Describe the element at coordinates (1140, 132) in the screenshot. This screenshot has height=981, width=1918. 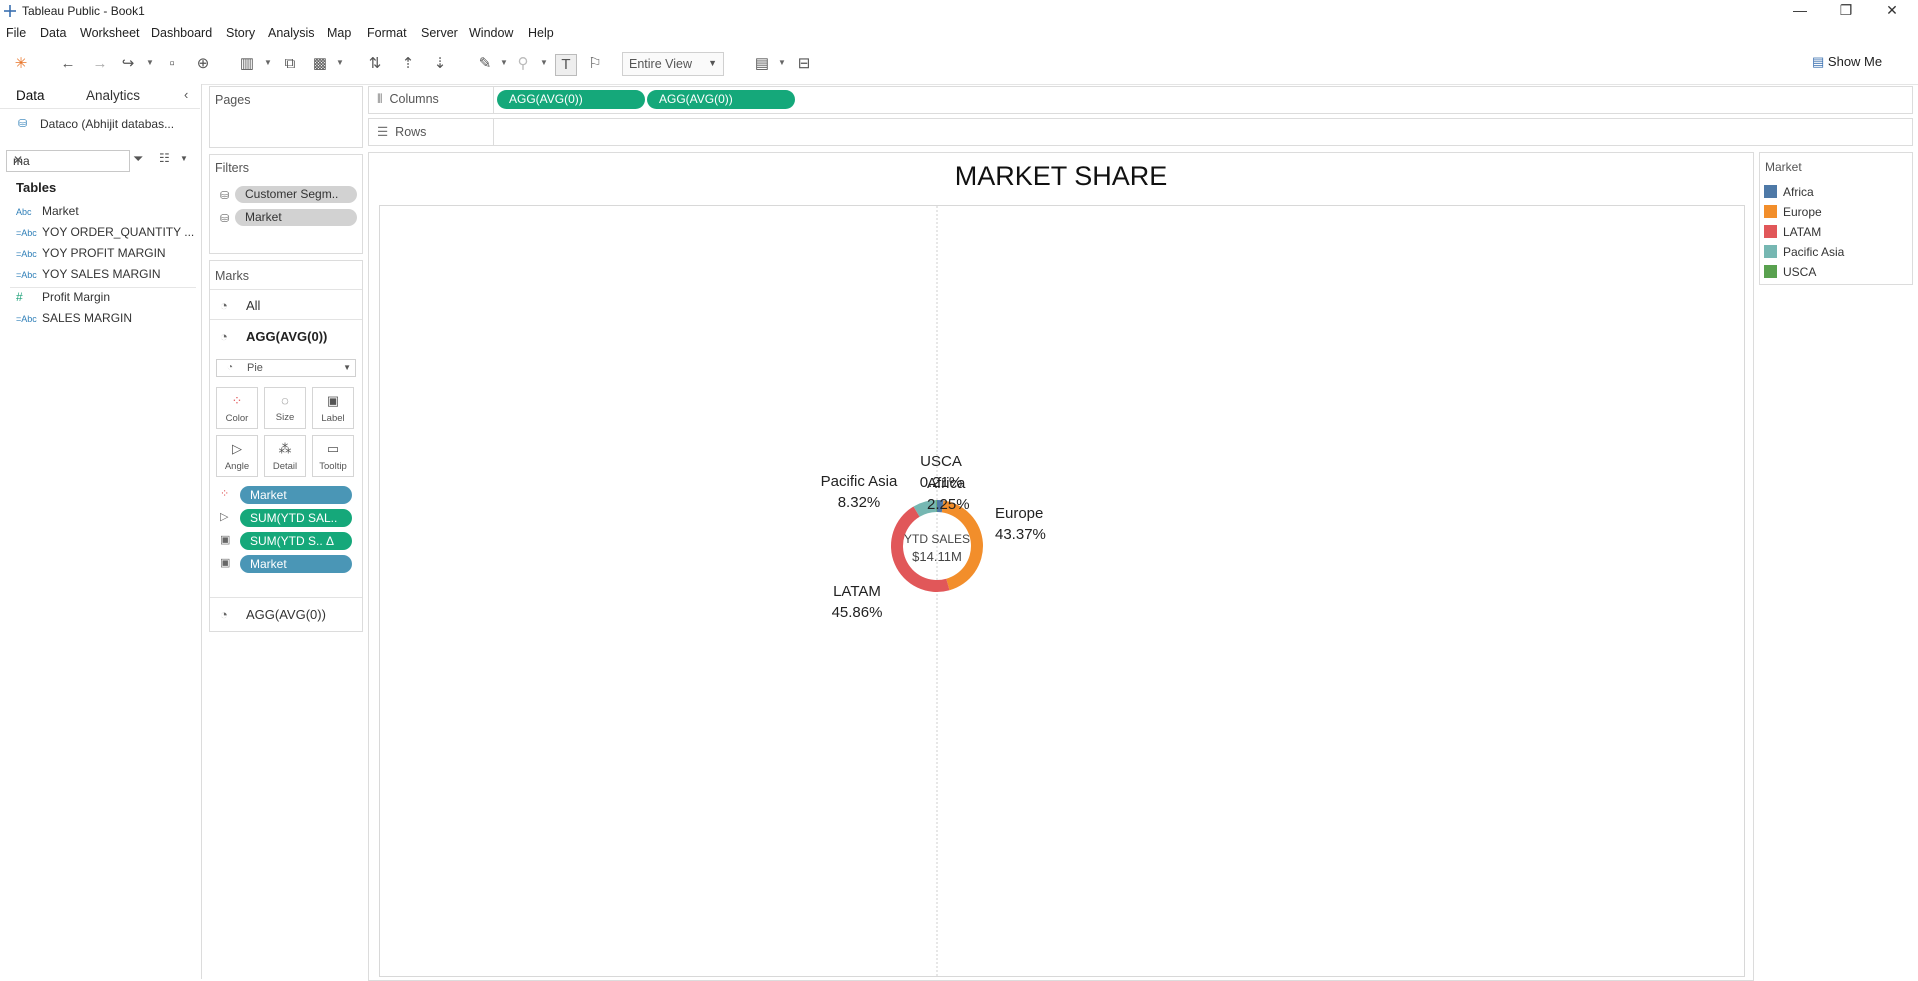
I see `rows-shelf: ☰ Rows` at that location.